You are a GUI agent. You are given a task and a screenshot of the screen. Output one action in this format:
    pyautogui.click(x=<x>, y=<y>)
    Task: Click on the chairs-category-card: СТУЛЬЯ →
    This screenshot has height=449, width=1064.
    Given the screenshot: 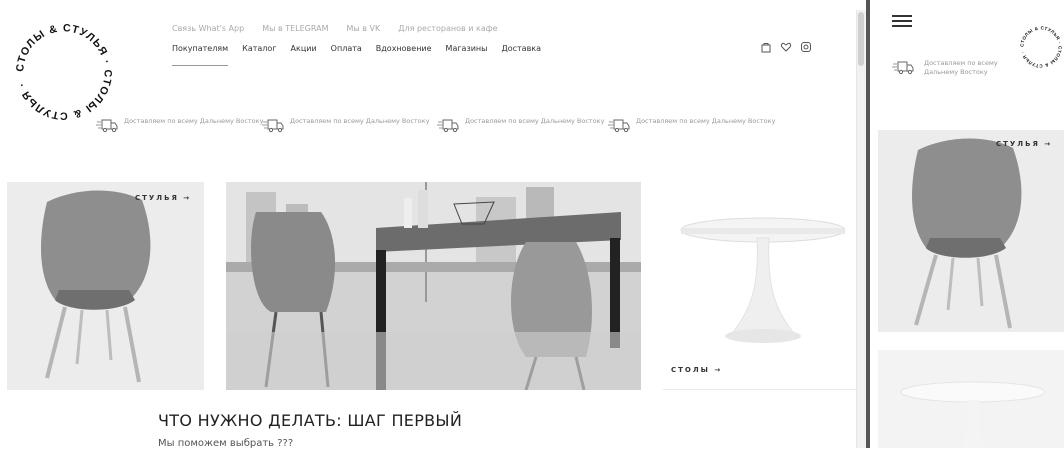 What is the action you would take?
    pyautogui.click(x=105, y=286)
    